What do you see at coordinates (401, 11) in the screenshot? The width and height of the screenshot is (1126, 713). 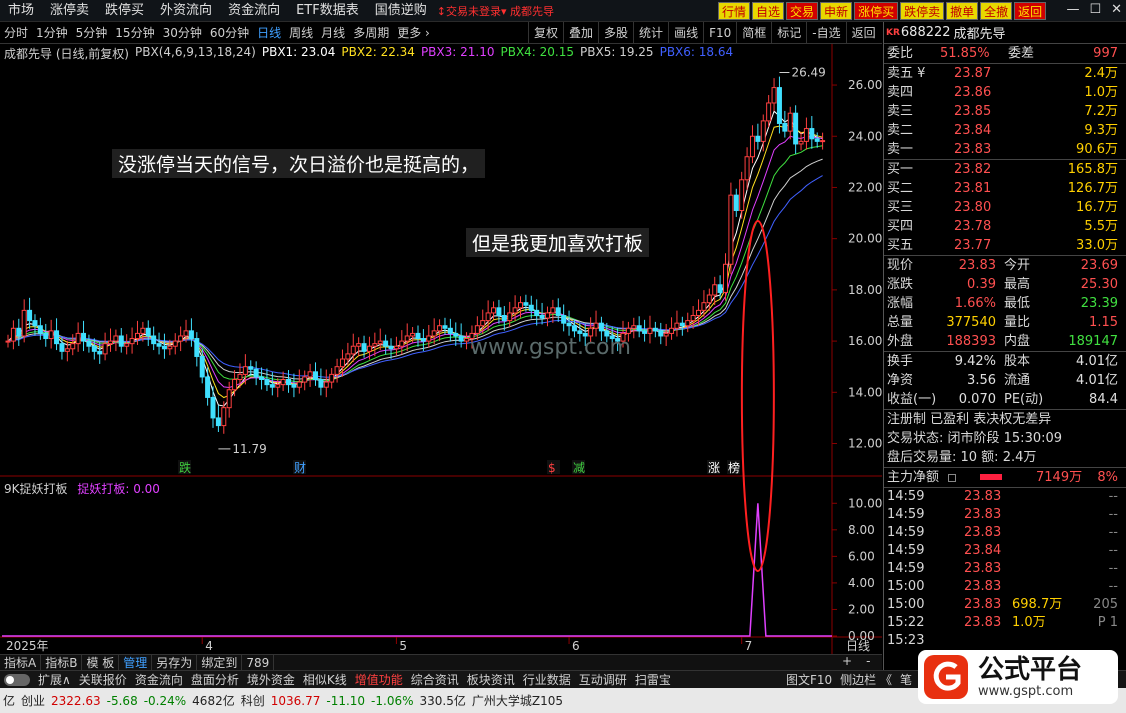 I see `menu-item-6: 国债逆购` at bounding box center [401, 11].